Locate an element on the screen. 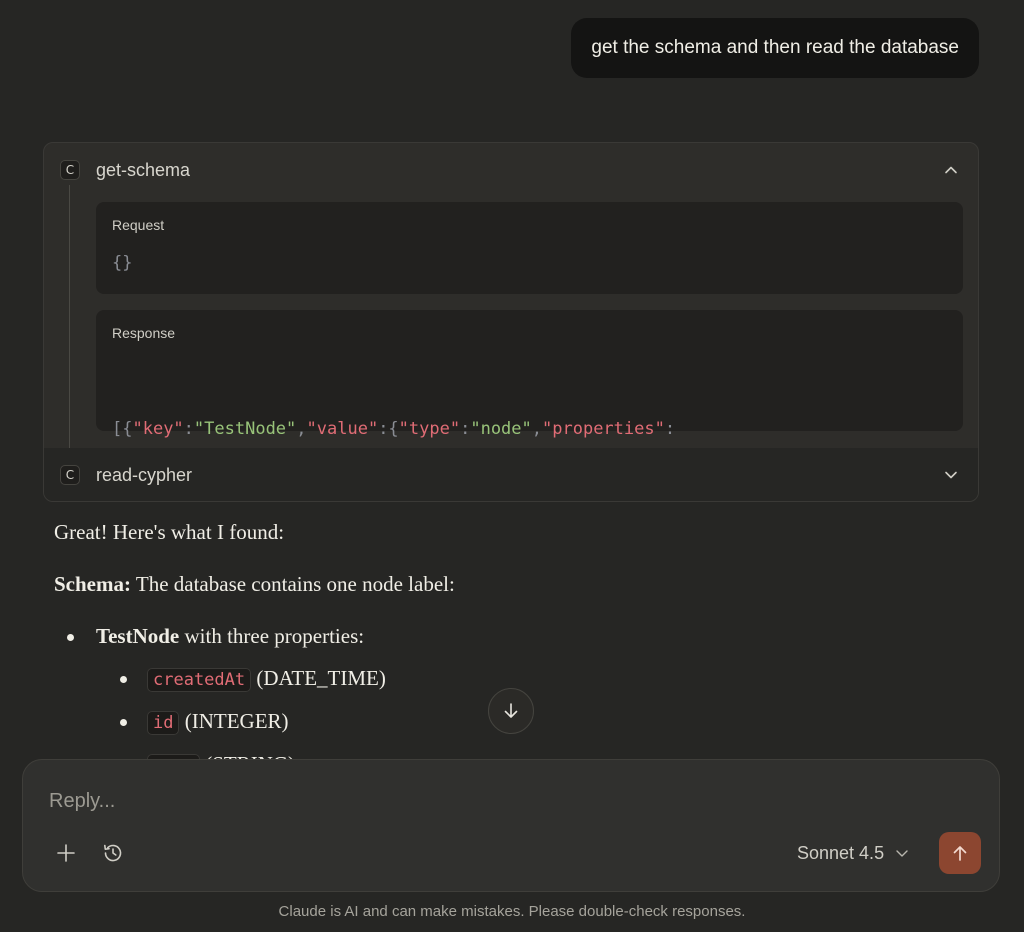 Image resolution: width=1024 pixels, height=932 pixels. tool-call-read-cypher-header: C read-cypher is located at coordinates (511, 474).